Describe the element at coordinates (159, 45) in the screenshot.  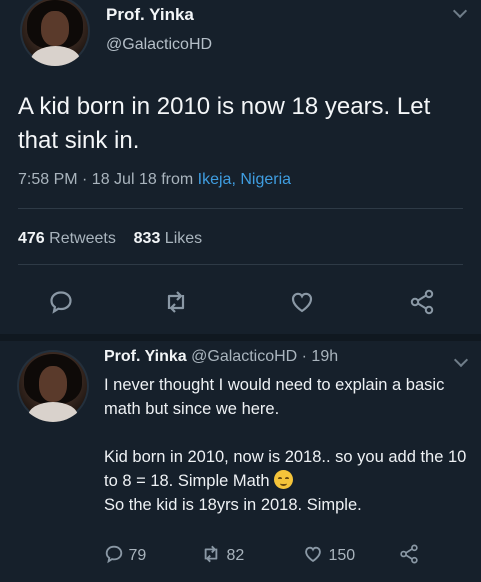
I see `author-handle: @GalacticoHD` at that location.